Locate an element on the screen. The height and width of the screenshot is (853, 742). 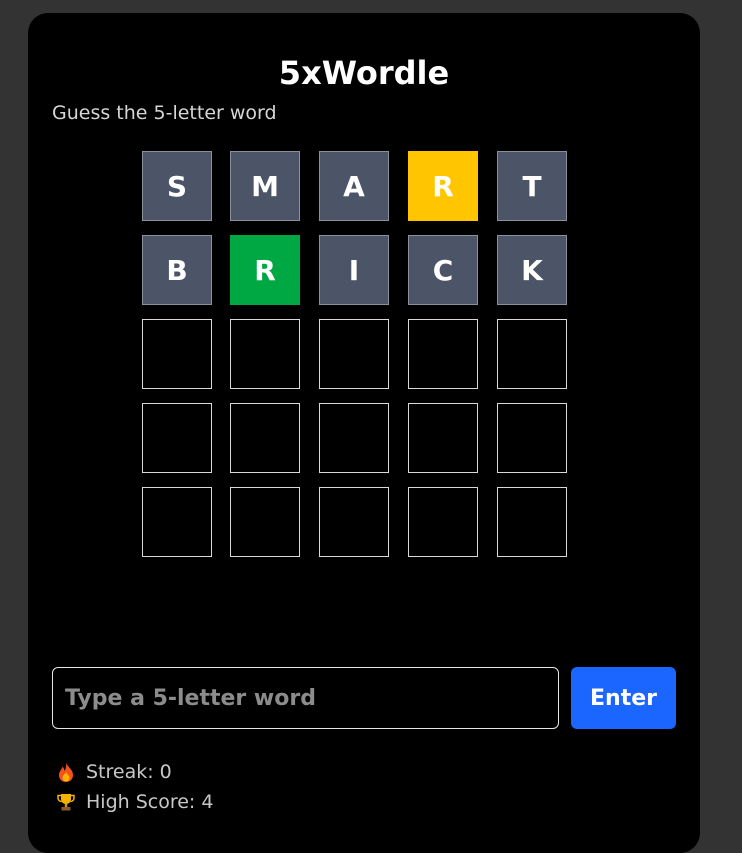
trophy-icon is located at coordinates (66, 802).